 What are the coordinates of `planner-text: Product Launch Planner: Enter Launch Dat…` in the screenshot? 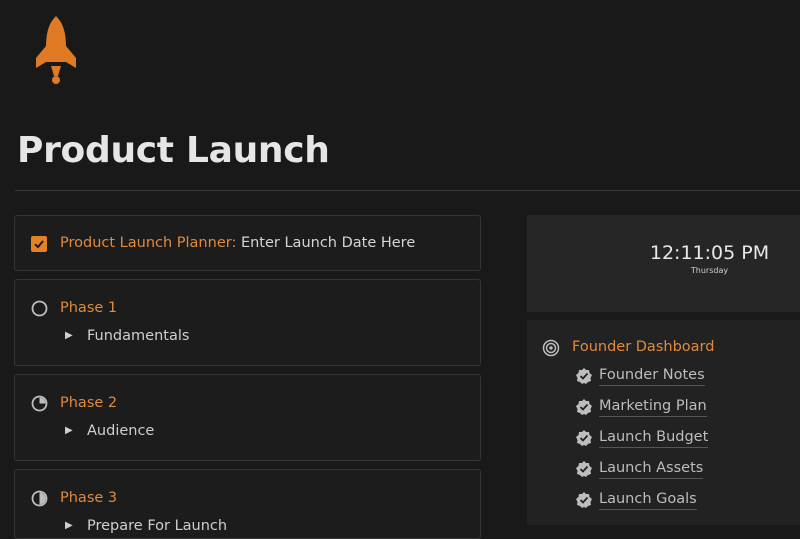 It's located at (237, 243).